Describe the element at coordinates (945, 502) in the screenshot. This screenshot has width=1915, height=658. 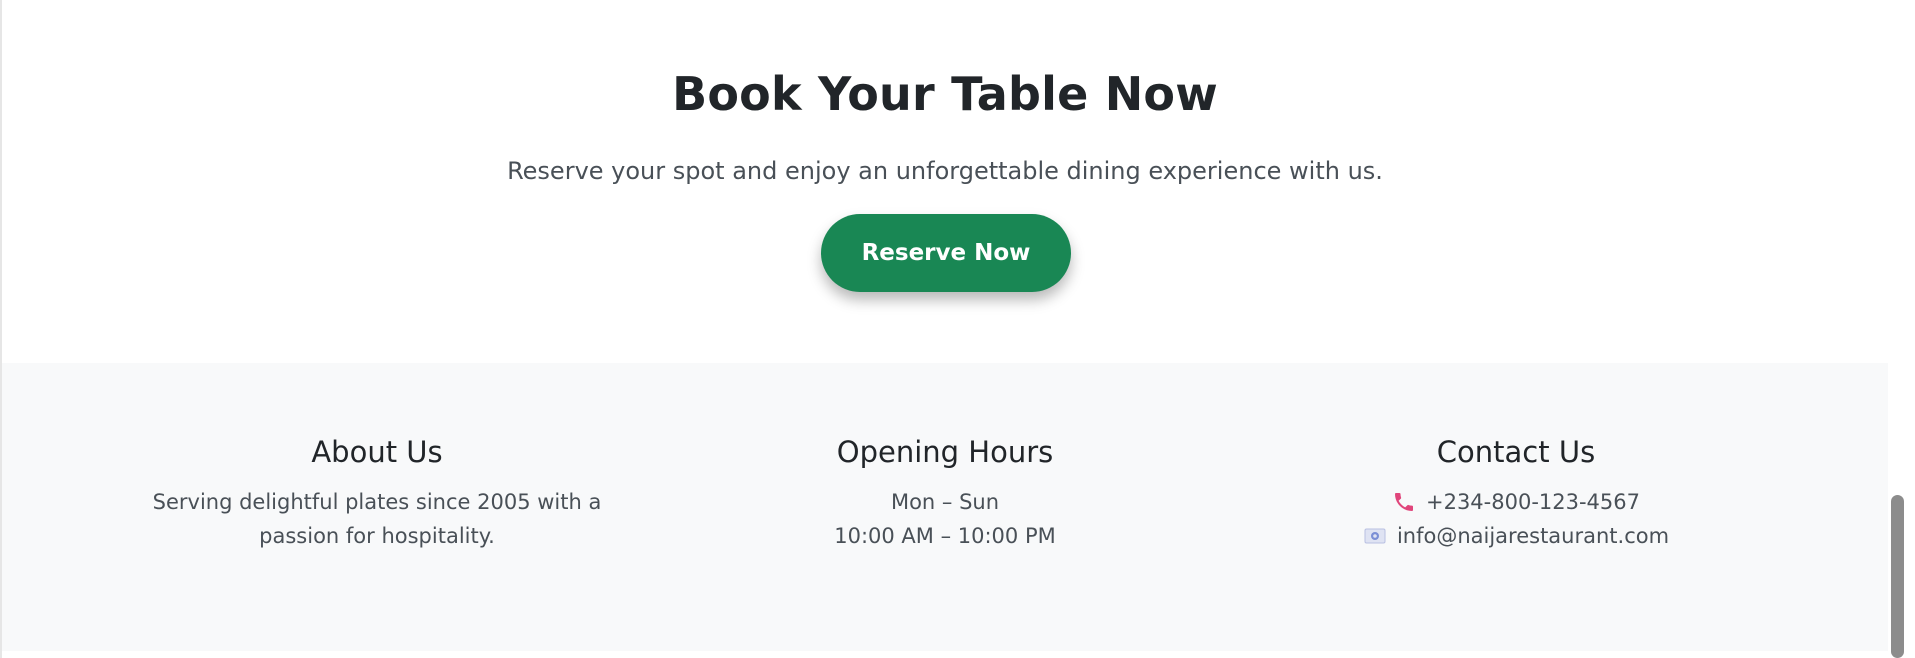
I see `hours-days: Mon – Sun` at that location.